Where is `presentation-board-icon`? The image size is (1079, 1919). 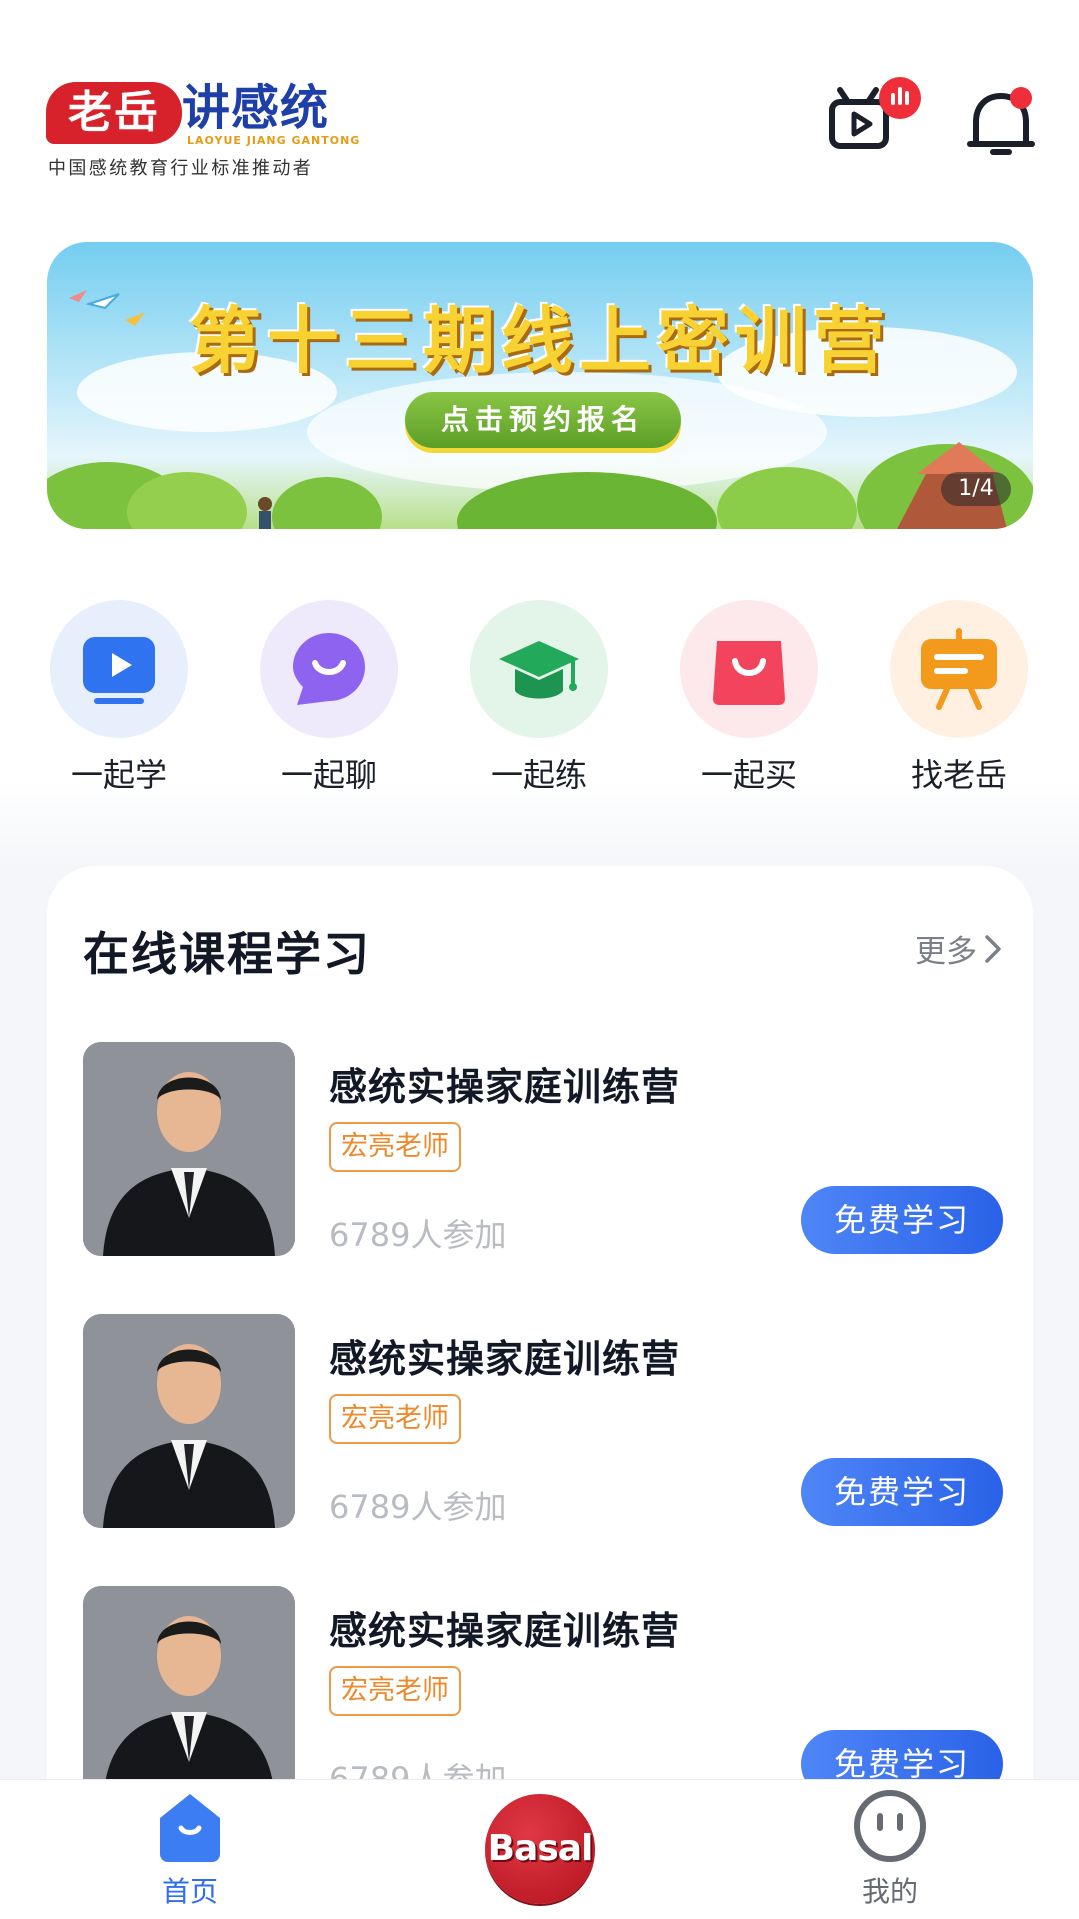 presentation-board-icon is located at coordinates (959, 669).